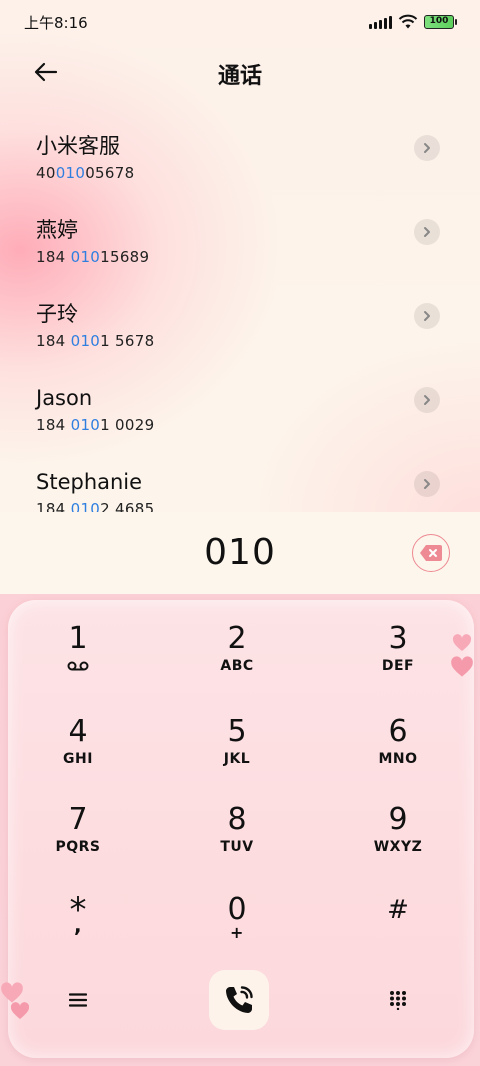  I want to click on dialpad-icon, so click(398, 1000).